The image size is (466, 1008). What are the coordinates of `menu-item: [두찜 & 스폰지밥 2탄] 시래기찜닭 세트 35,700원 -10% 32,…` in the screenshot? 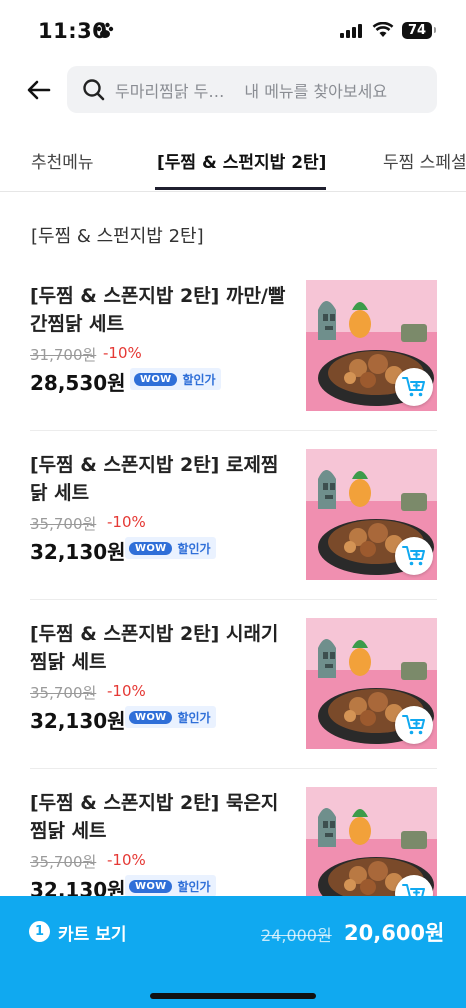 It's located at (233, 684).